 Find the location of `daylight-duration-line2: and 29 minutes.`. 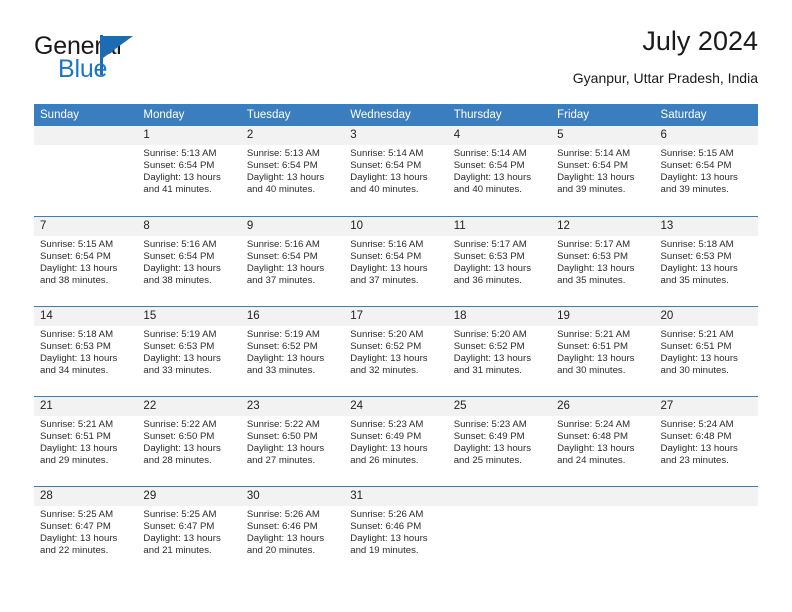

daylight-duration-line2: and 29 minutes. is located at coordinates (74, 461).